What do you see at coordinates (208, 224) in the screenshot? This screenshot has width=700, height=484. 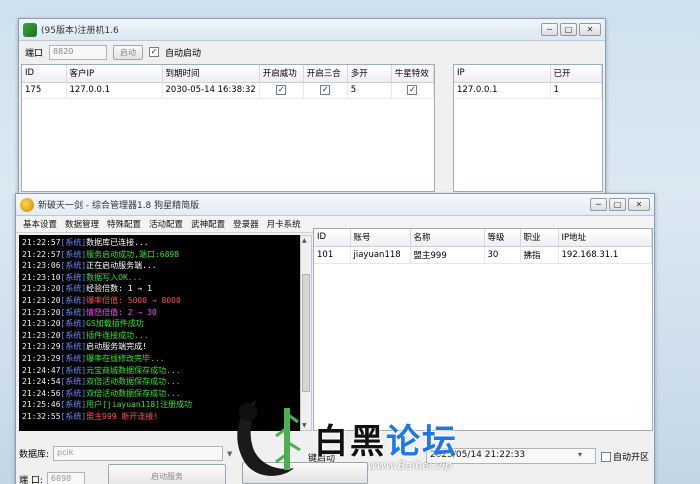 I see `menu-wushen-config: 武神配置` at bounding box center [208, 224].